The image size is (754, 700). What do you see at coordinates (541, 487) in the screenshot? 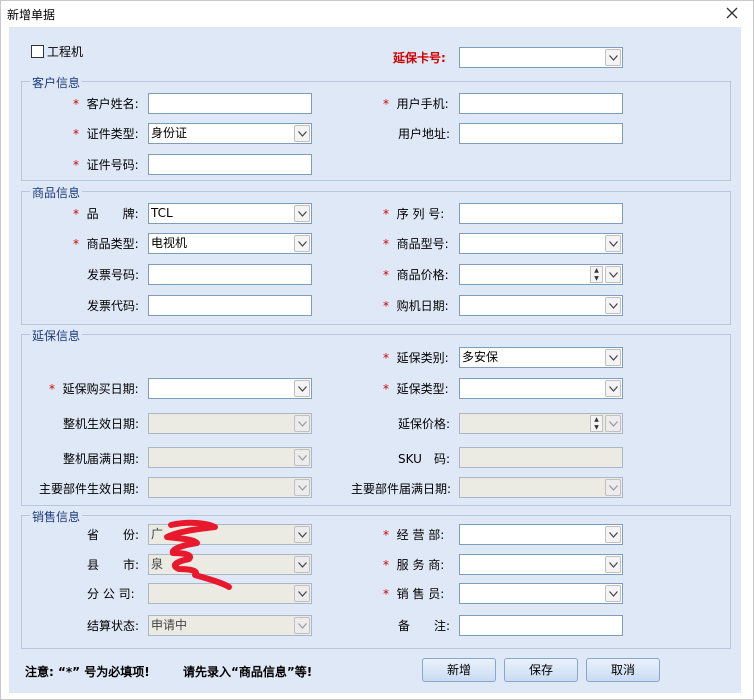
I see `parts-expire-select` at bounding box center [541, 487].